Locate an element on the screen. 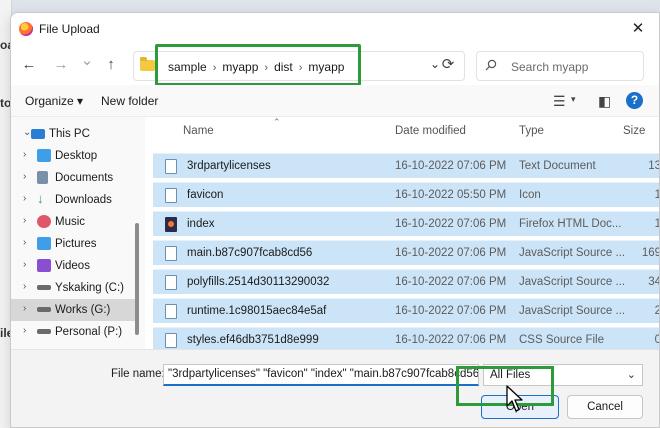 This screenshot has width=660, height=428. breadcrumb-item: sample is located at coordinates (187, 67).